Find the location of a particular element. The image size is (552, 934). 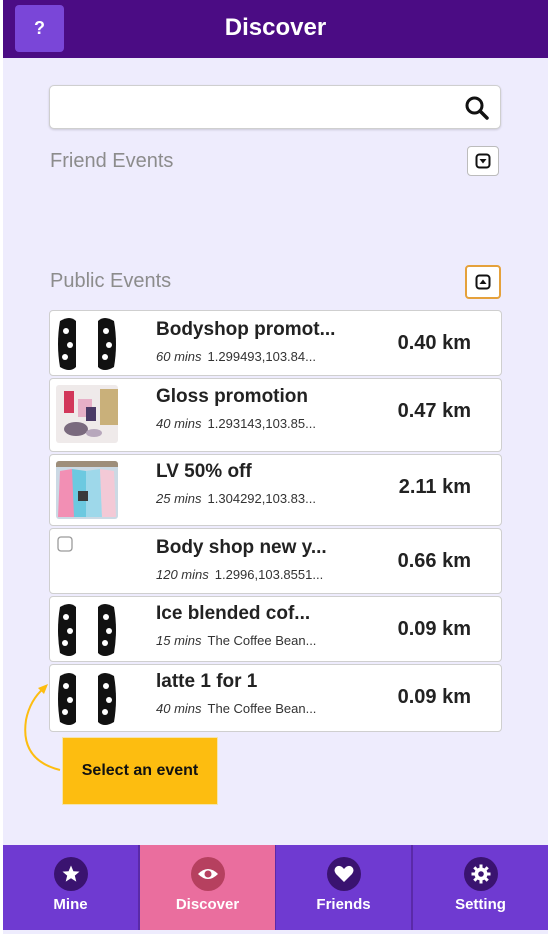

heart-icon is located at coordinates (343, 874).